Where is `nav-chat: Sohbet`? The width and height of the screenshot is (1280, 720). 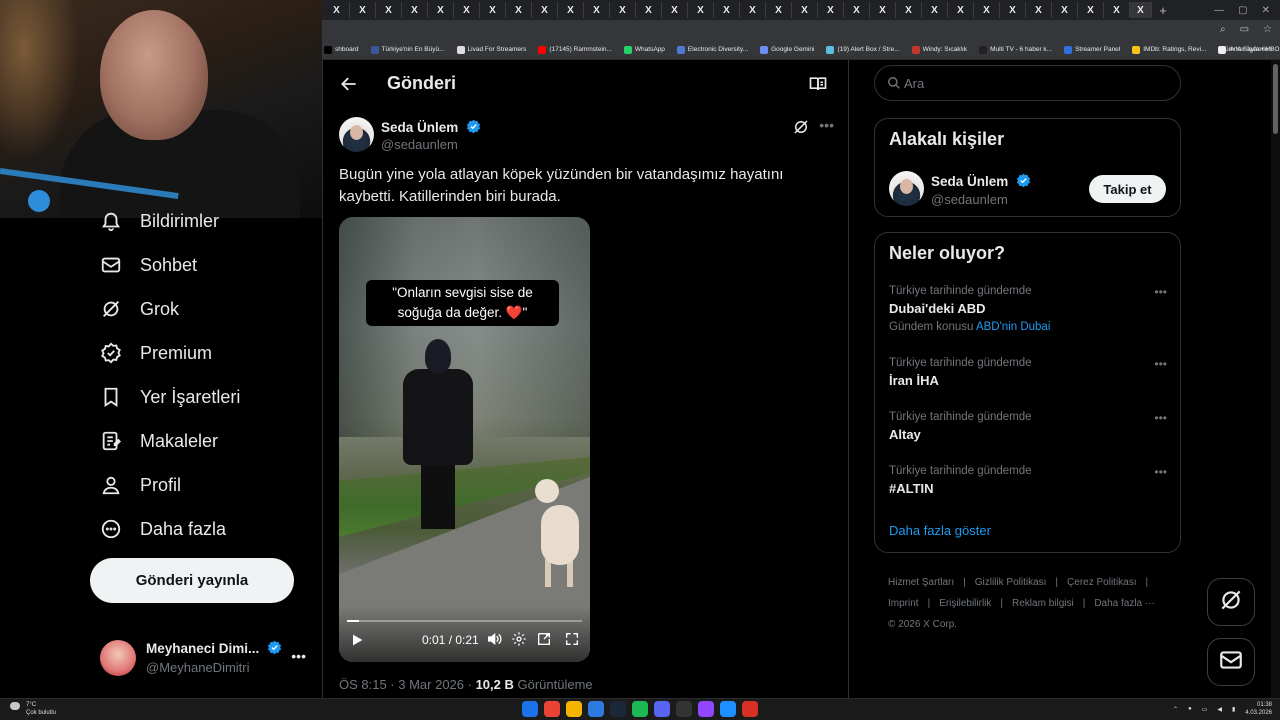 nav-chat: Sohbet is located at coordinates (148, 265).